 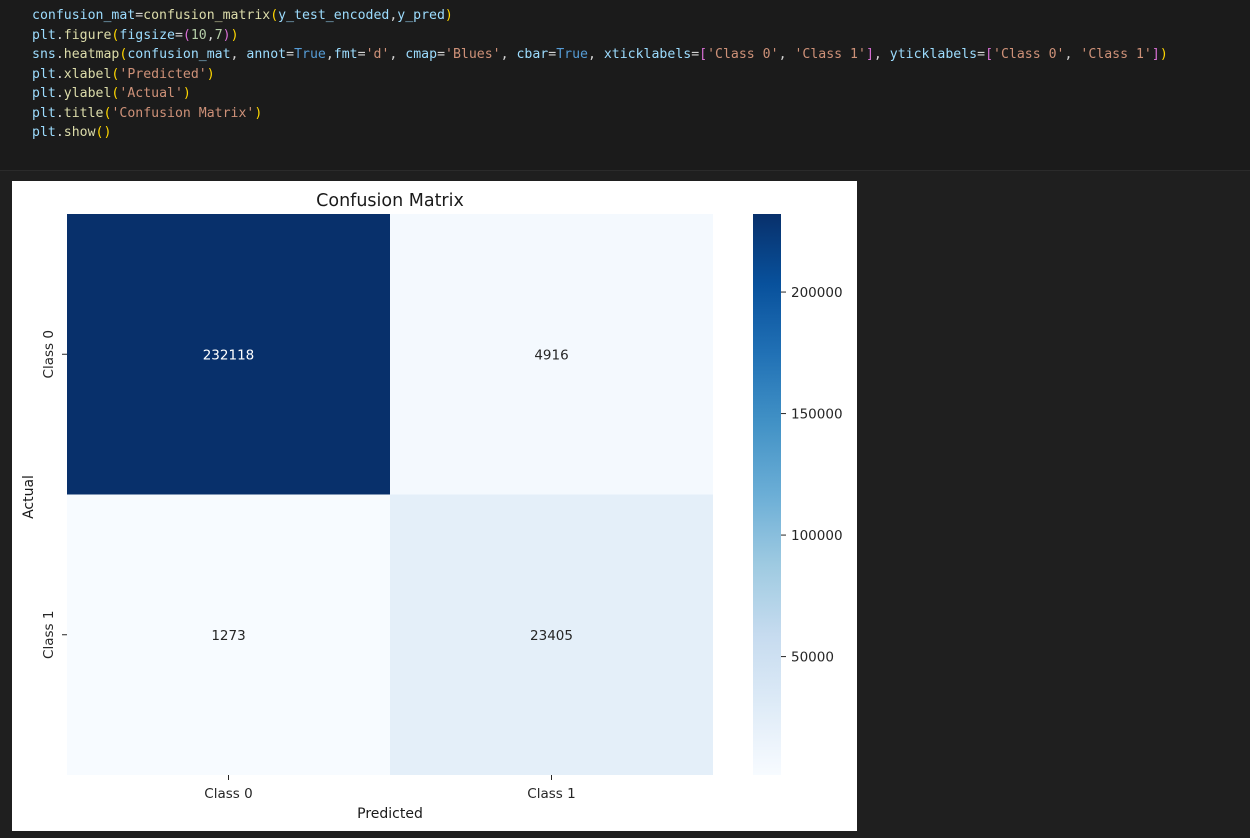 What do you see at coordinates (87, 35) in the screenshot?
I see `code-token: figure` at bounding box center [87, 35].